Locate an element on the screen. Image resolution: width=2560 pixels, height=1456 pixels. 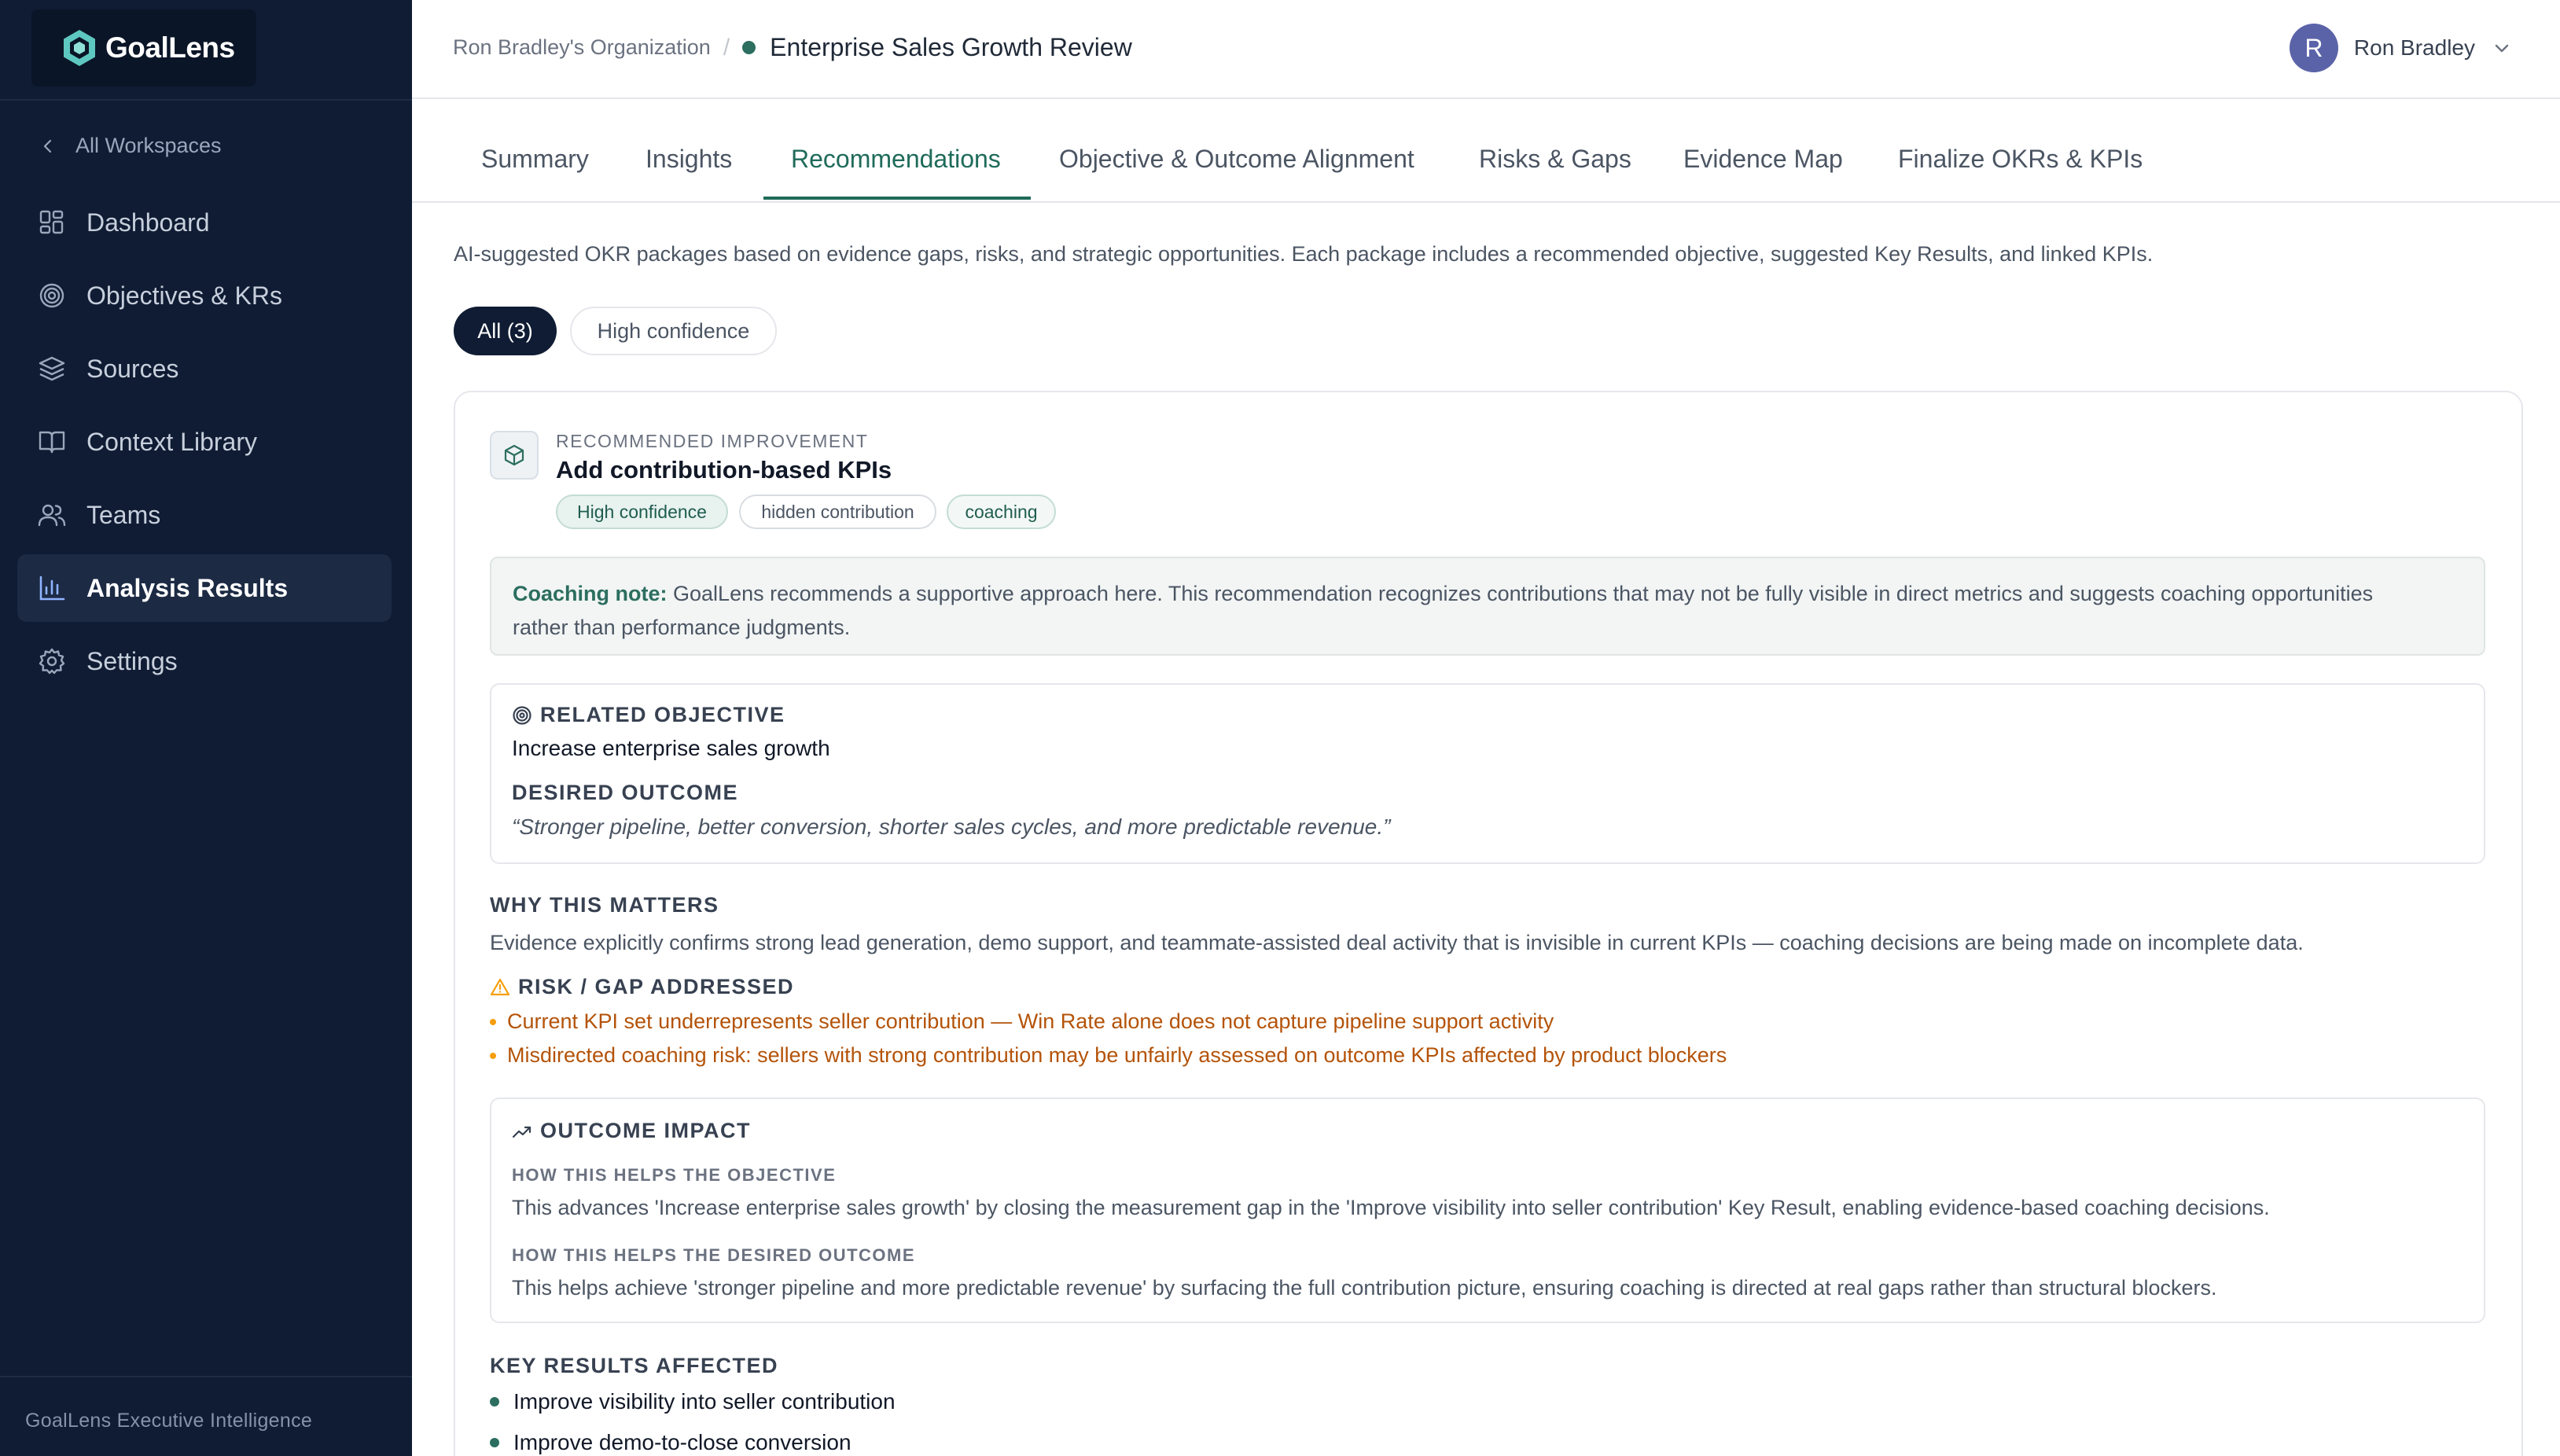
tab-recommendations: Recommendations is located at coordinates (896, 159).